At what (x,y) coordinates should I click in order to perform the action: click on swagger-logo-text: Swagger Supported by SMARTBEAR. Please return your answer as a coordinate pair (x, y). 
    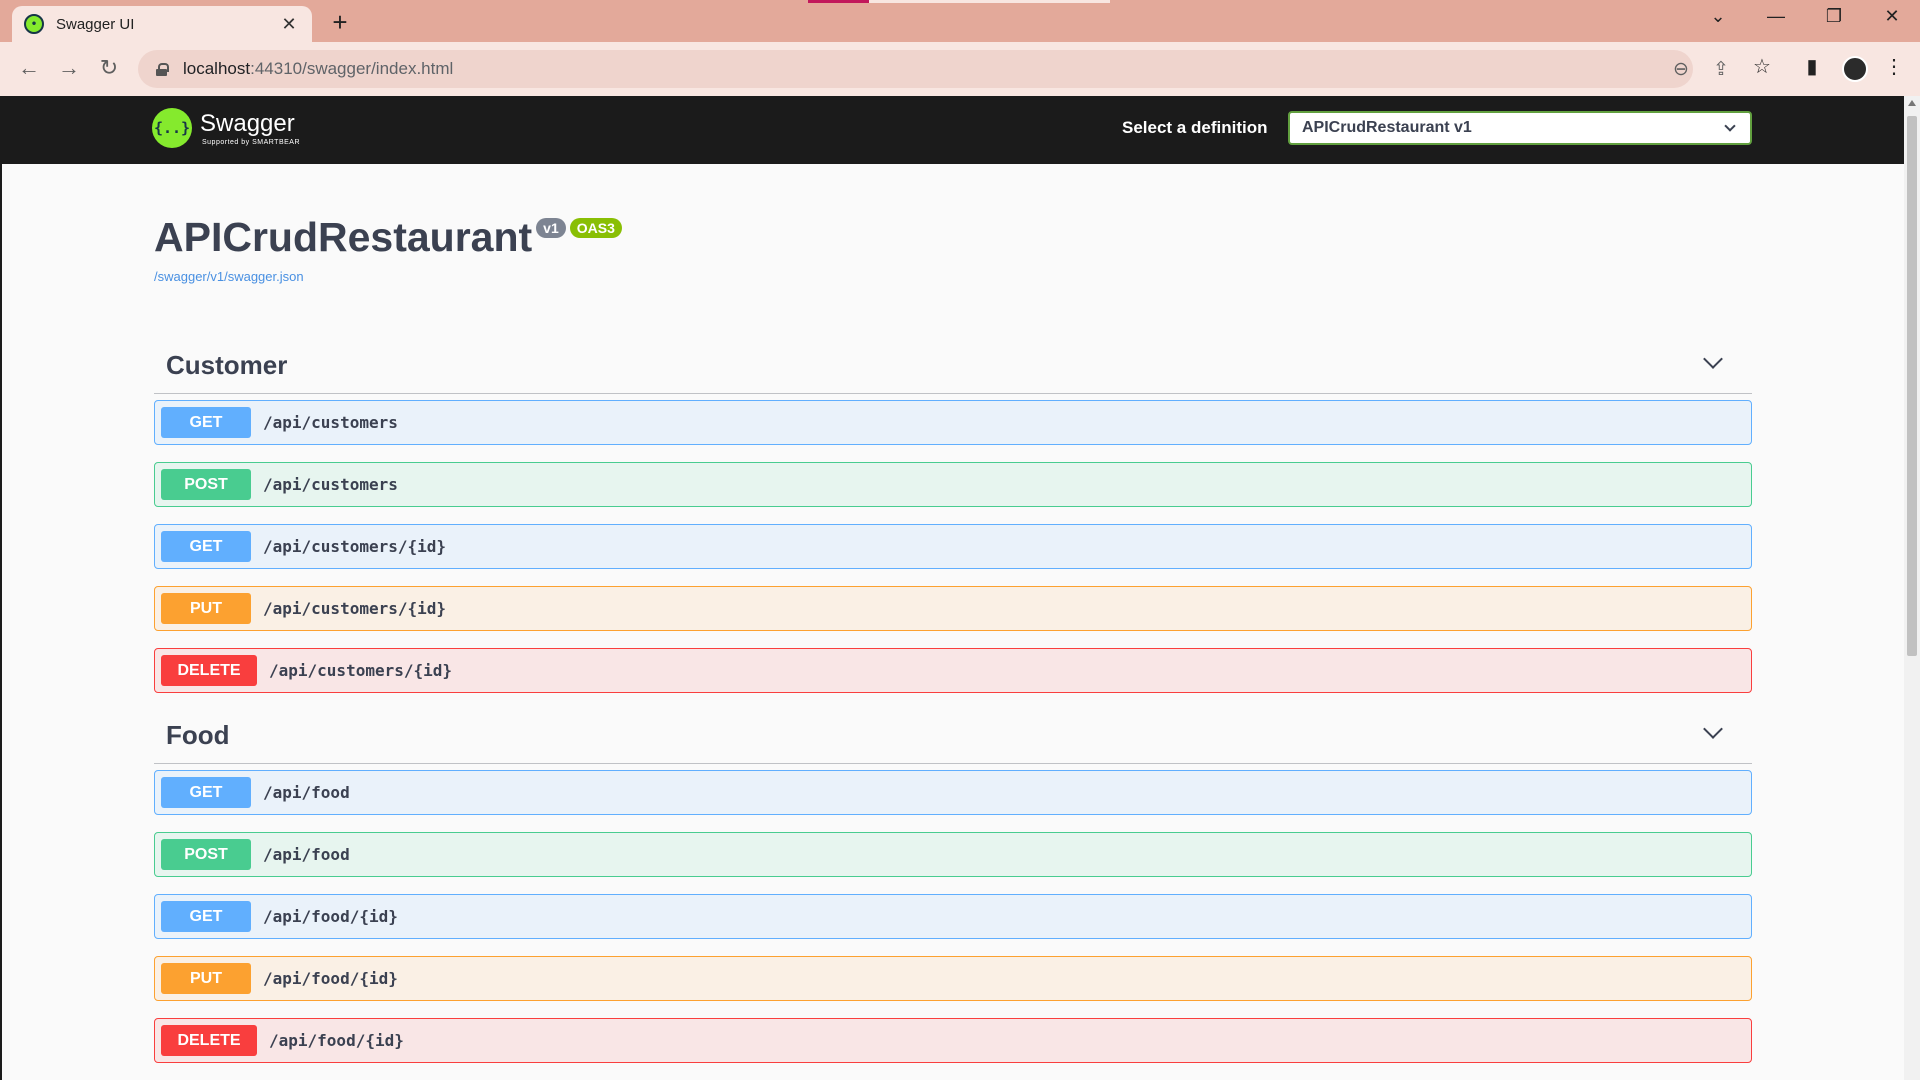
    Looking at the image, I should click on (250, 127).